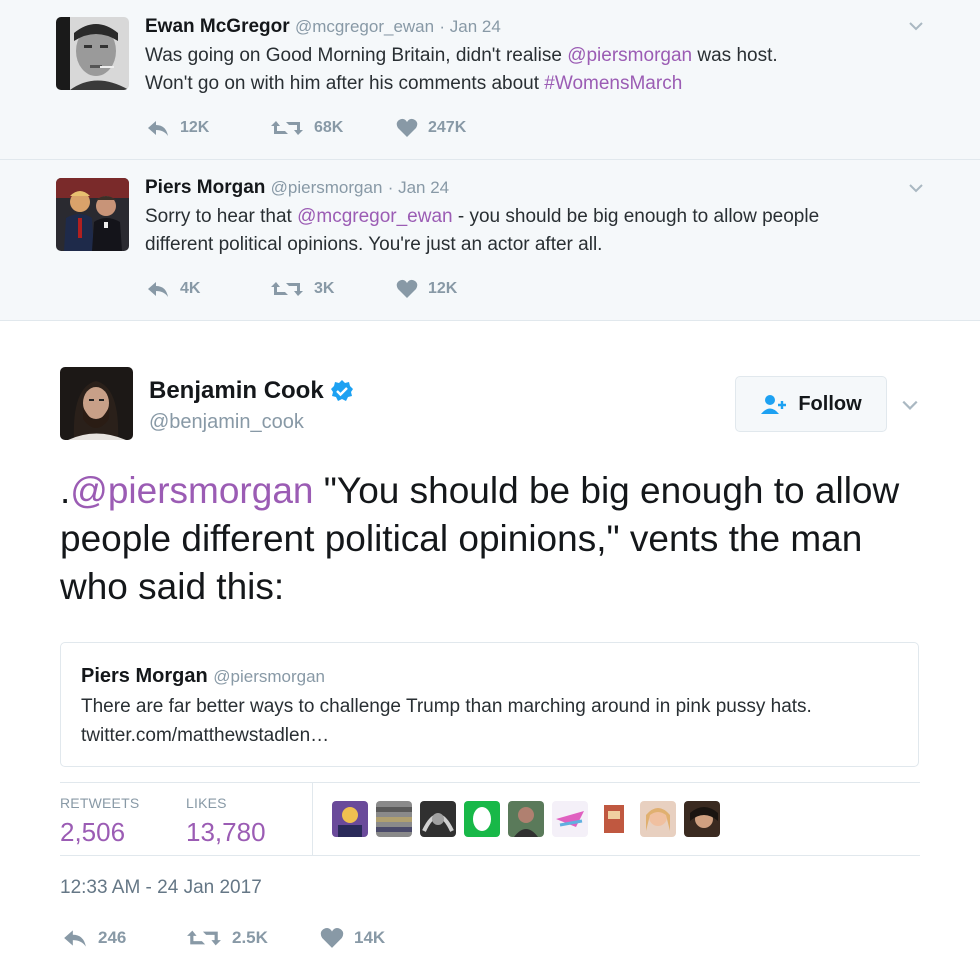 This screenshot has height=977, width=980. I want to click on verified-badge-icon, so click(341, 390).